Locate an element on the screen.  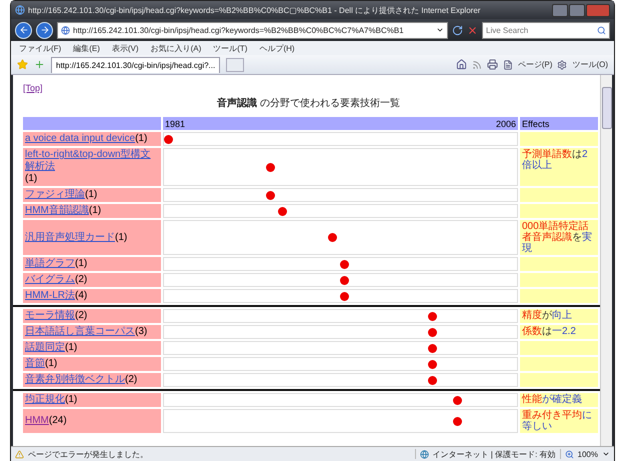
arrow-left-icon is located at coordinates (23, 30).